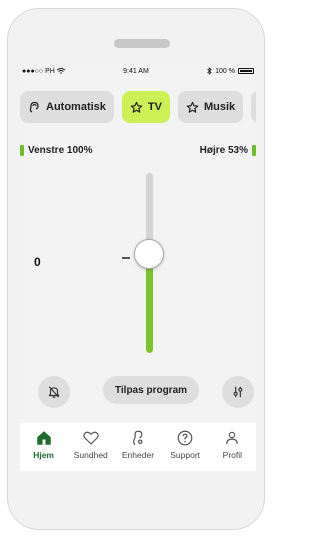 The image size is (320, 536). Describe the element at coordinates (185, 455) in the screenshot. I see `tab-label: Support` at that location.